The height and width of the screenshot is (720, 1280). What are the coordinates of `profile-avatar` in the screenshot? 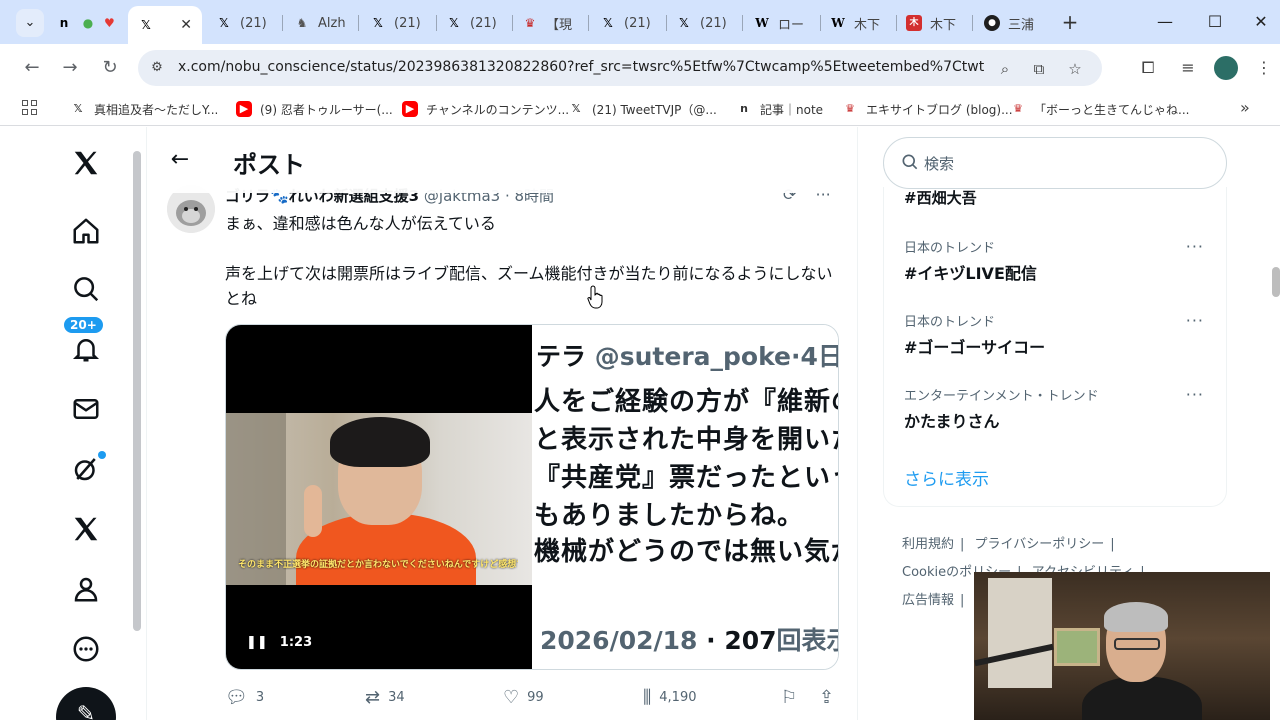 It's located at (1226, 68).